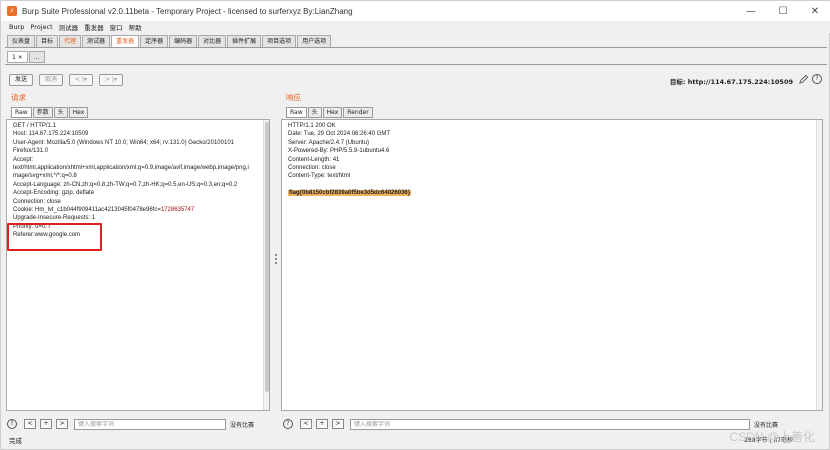 The image size is (830, 450). What do you see at coordinates (554, 193) in the screenshot?
I see `response-body: flag{0b8150cbf2839a0f5be3d5dc64026036}` at bounding box center [554, 193].